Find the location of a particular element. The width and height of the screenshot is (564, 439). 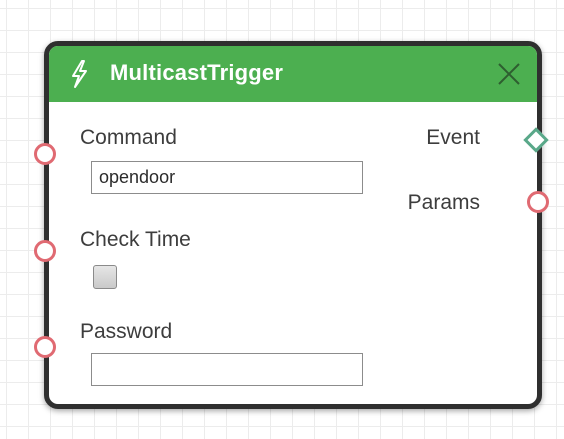

lightning-bolt-icon is located at coordinates (79, 74).